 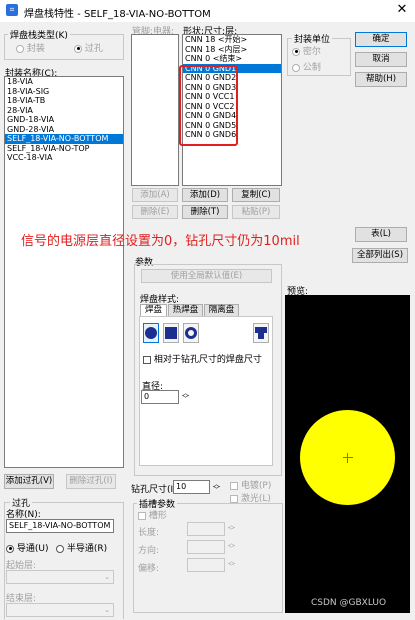 What do you see at coordinates (191, 487) in the screenshot?
I see `drill-size-field: 10` at bounding box center [191, 487].